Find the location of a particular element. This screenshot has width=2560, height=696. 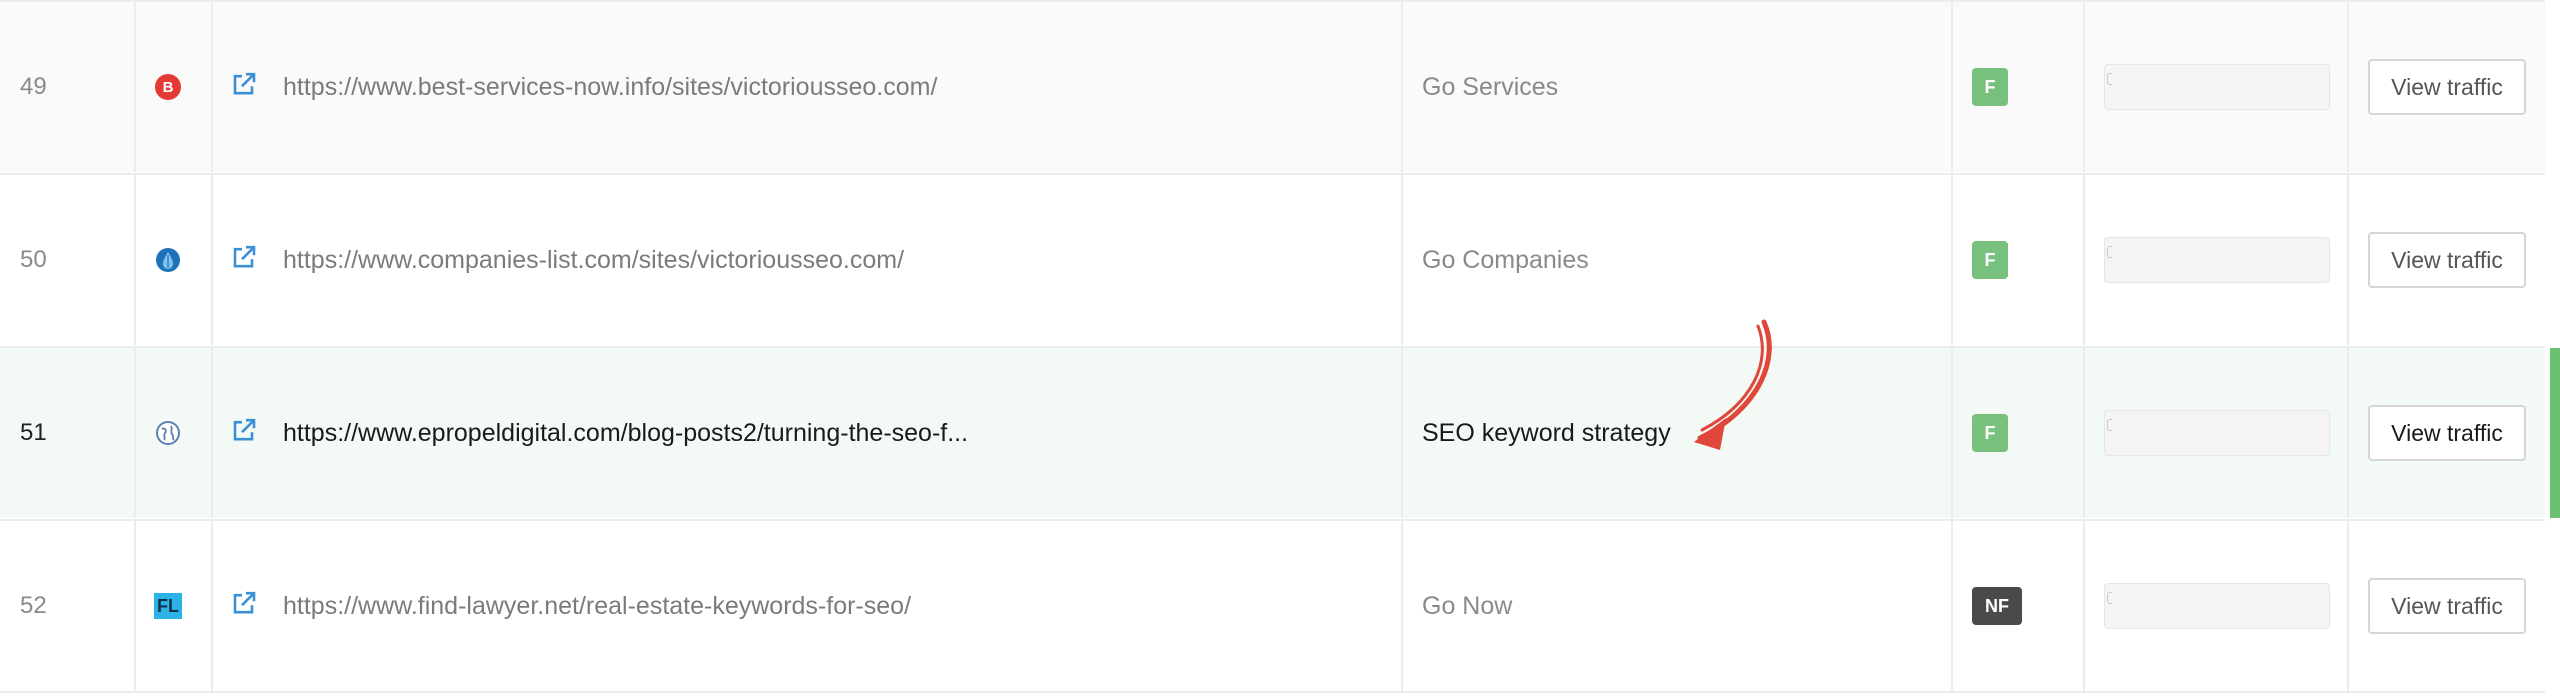

svg-text: B is located at coordinates (168, 87).